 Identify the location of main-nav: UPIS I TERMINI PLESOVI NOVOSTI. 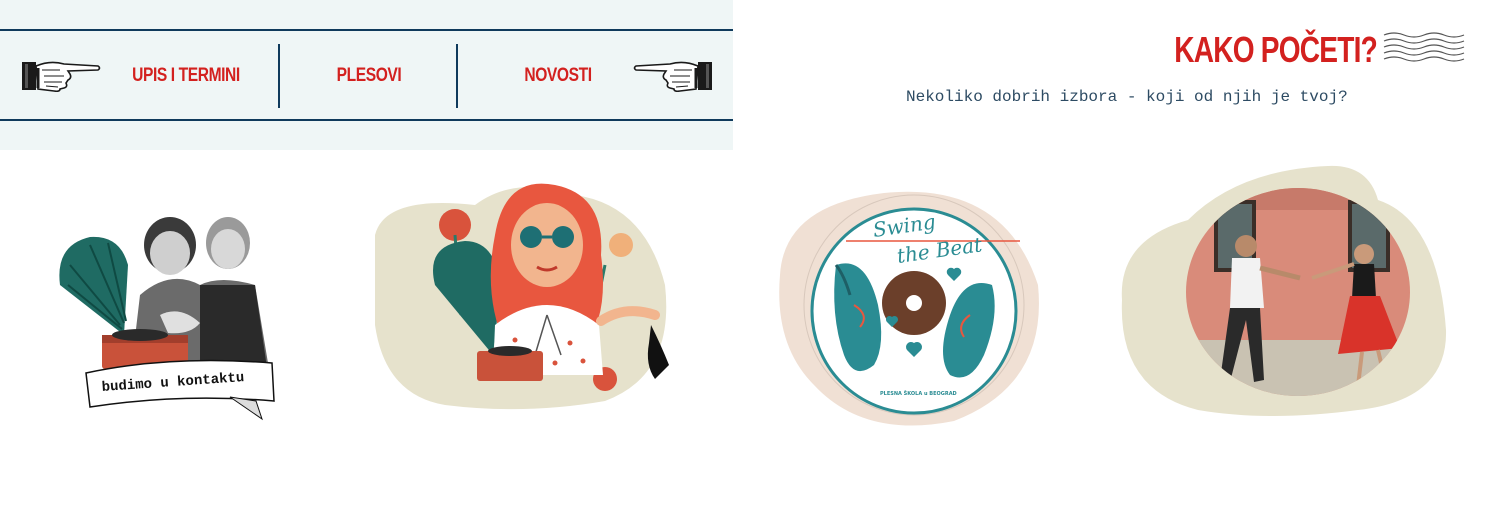
(366, 75).